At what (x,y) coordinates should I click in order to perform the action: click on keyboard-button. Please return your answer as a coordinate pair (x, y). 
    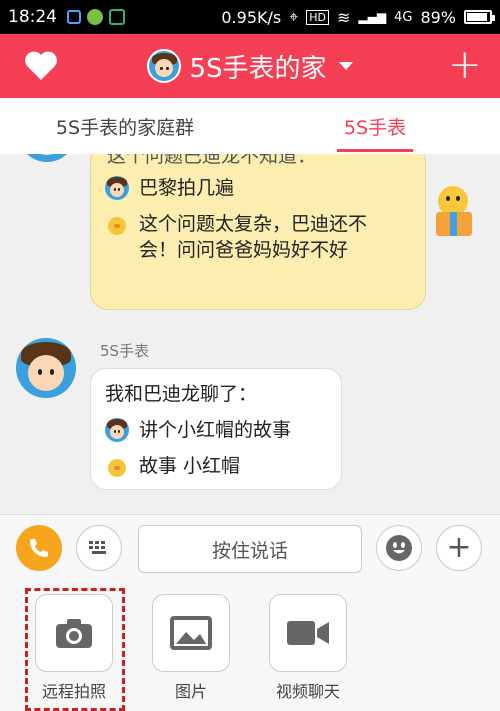
    Looking at the image, I should click on (99, 548).